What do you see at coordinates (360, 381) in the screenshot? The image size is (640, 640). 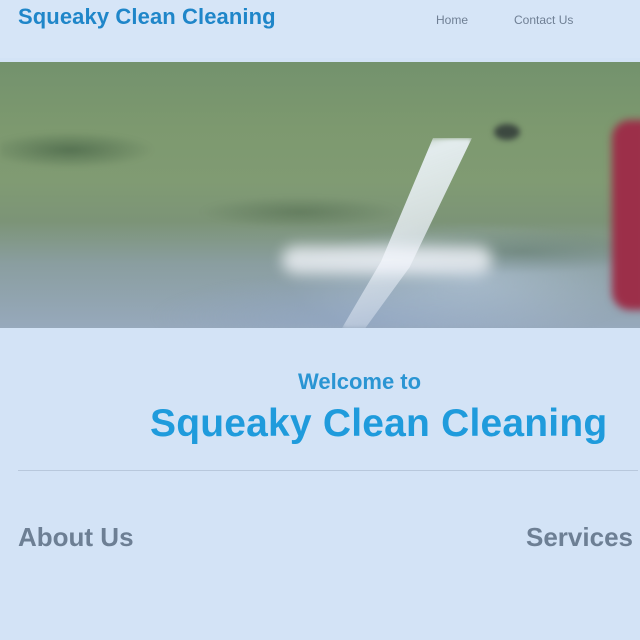 I see `welcome-subtitle: Welcome to` at bounding box center [360, 381].